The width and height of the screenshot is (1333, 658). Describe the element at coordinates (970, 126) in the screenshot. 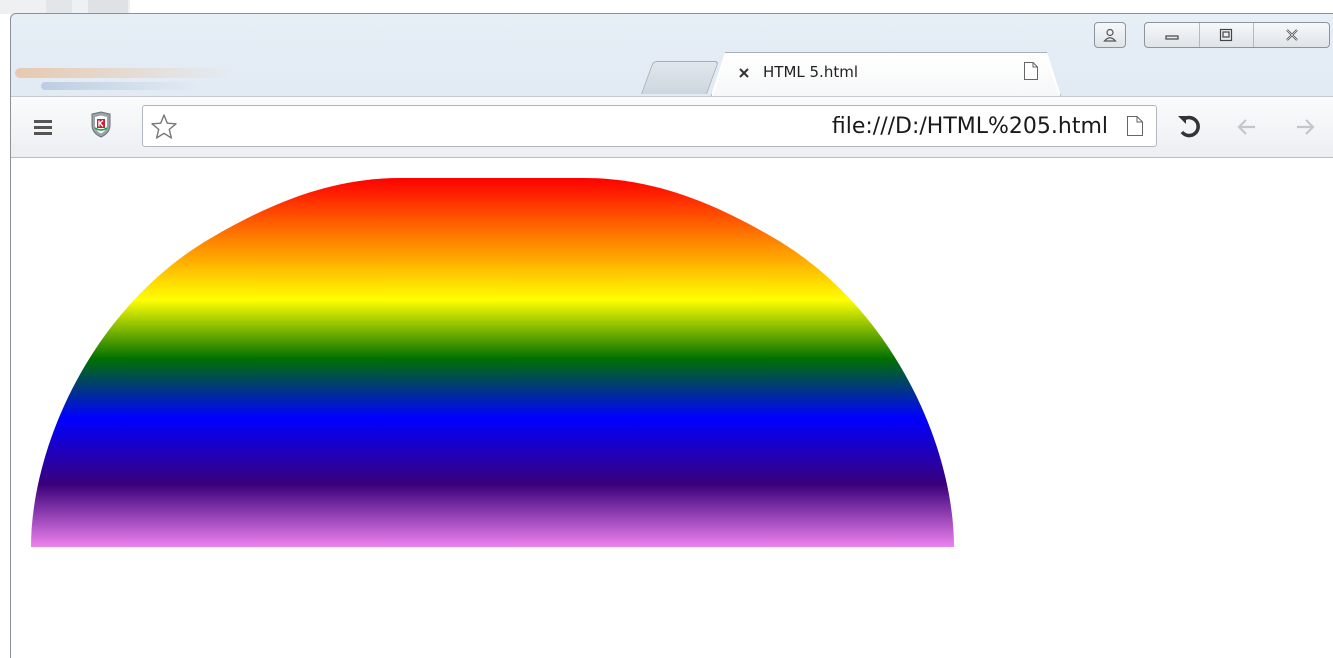

I see `url-text: file:///D:/HTML%205.html` at that location.